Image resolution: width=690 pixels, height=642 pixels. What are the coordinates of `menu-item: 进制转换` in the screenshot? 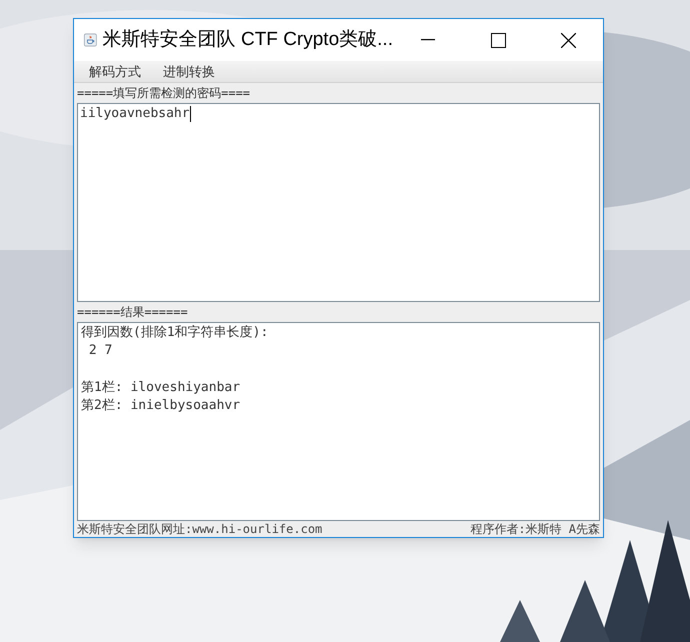 It's located at (189, 72).